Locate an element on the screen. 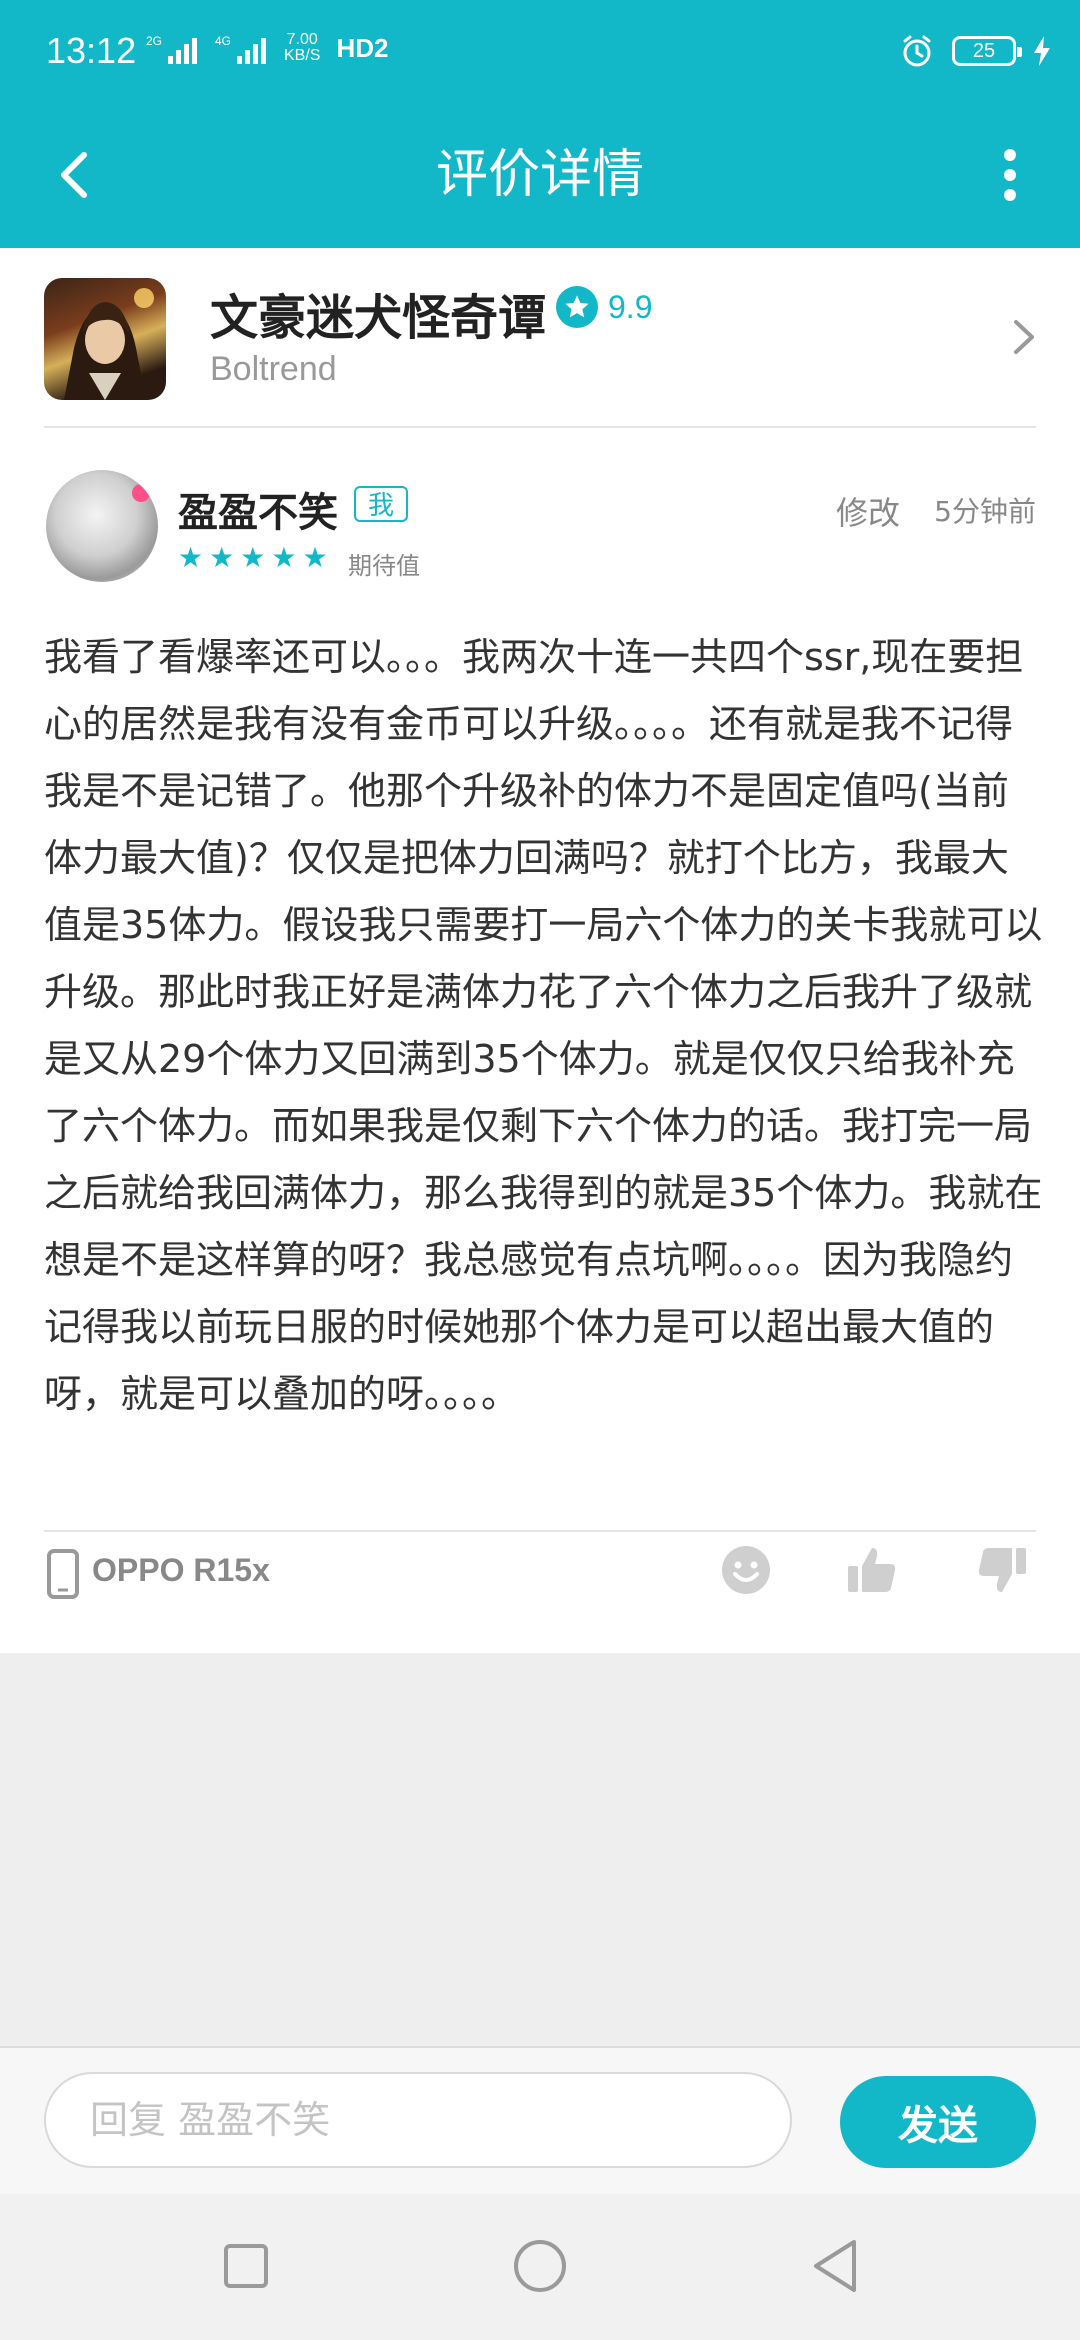 Image resolution: width=1080 pixels, height=2340 pixels. reply-input is located at coordinates (418, 2120).